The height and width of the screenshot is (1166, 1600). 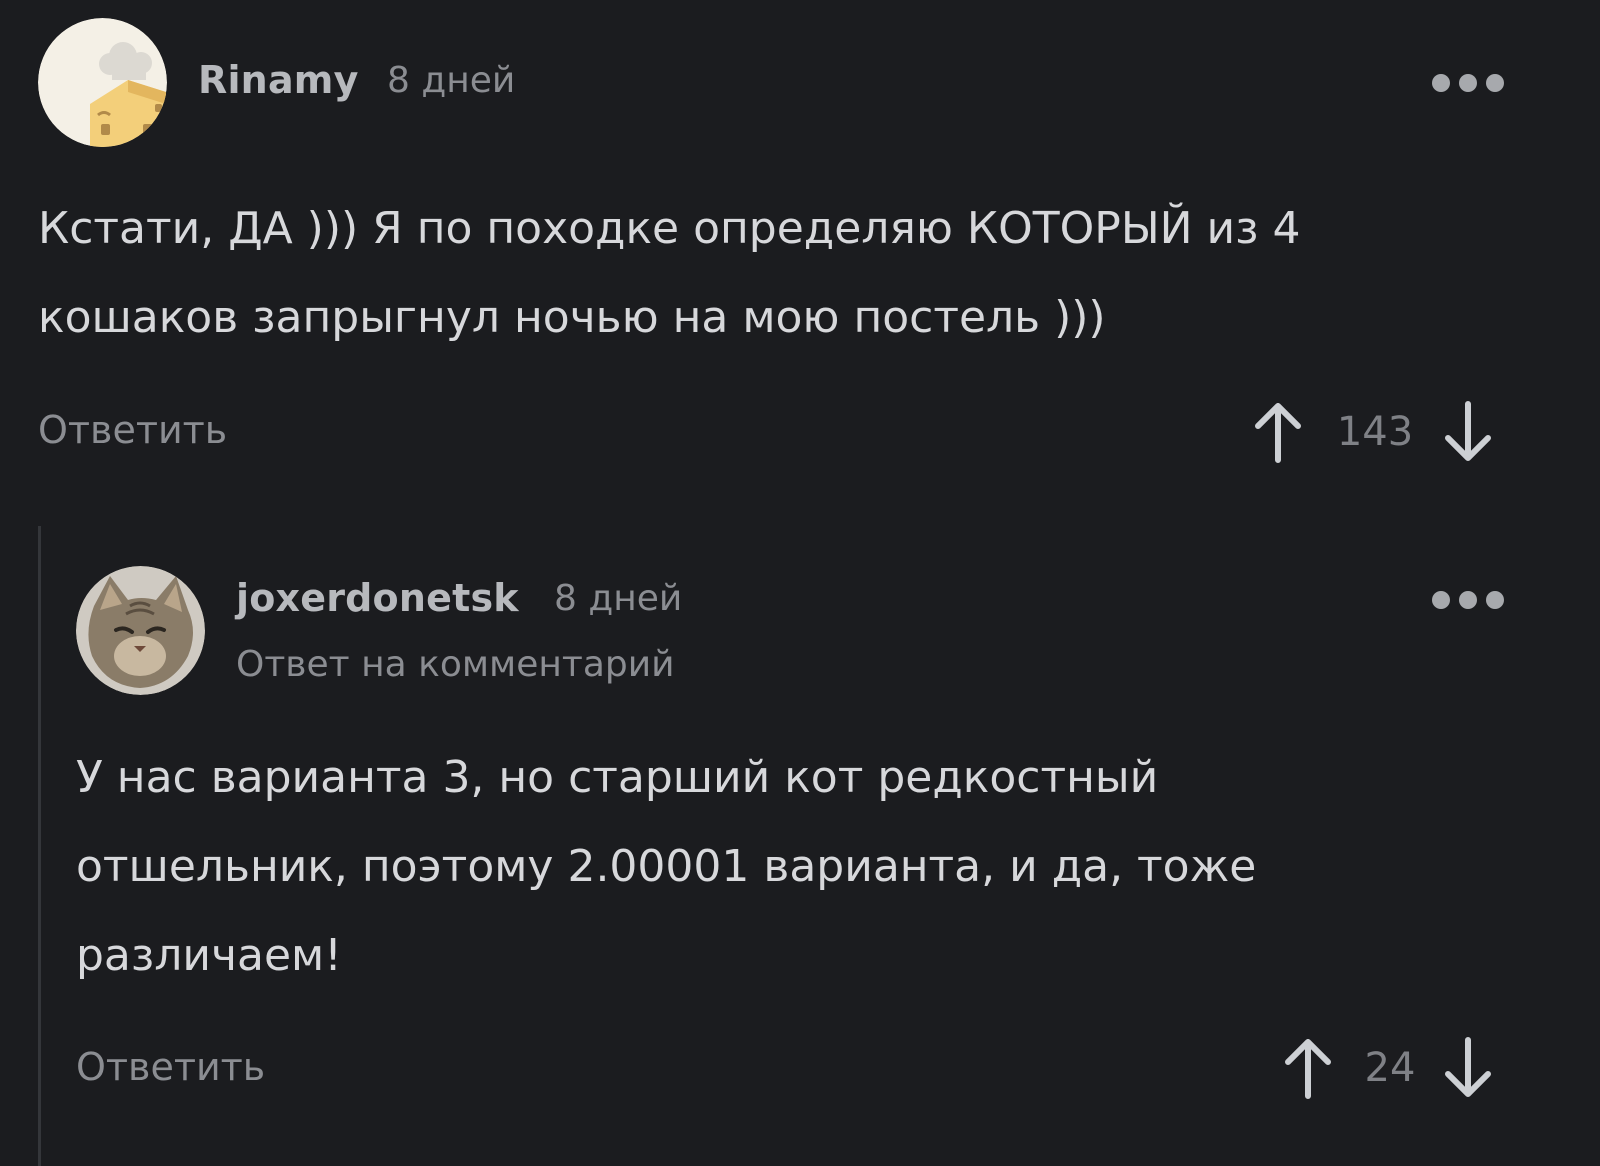 I want to click on rating-count: 24, so click(x=1390, y=1068).